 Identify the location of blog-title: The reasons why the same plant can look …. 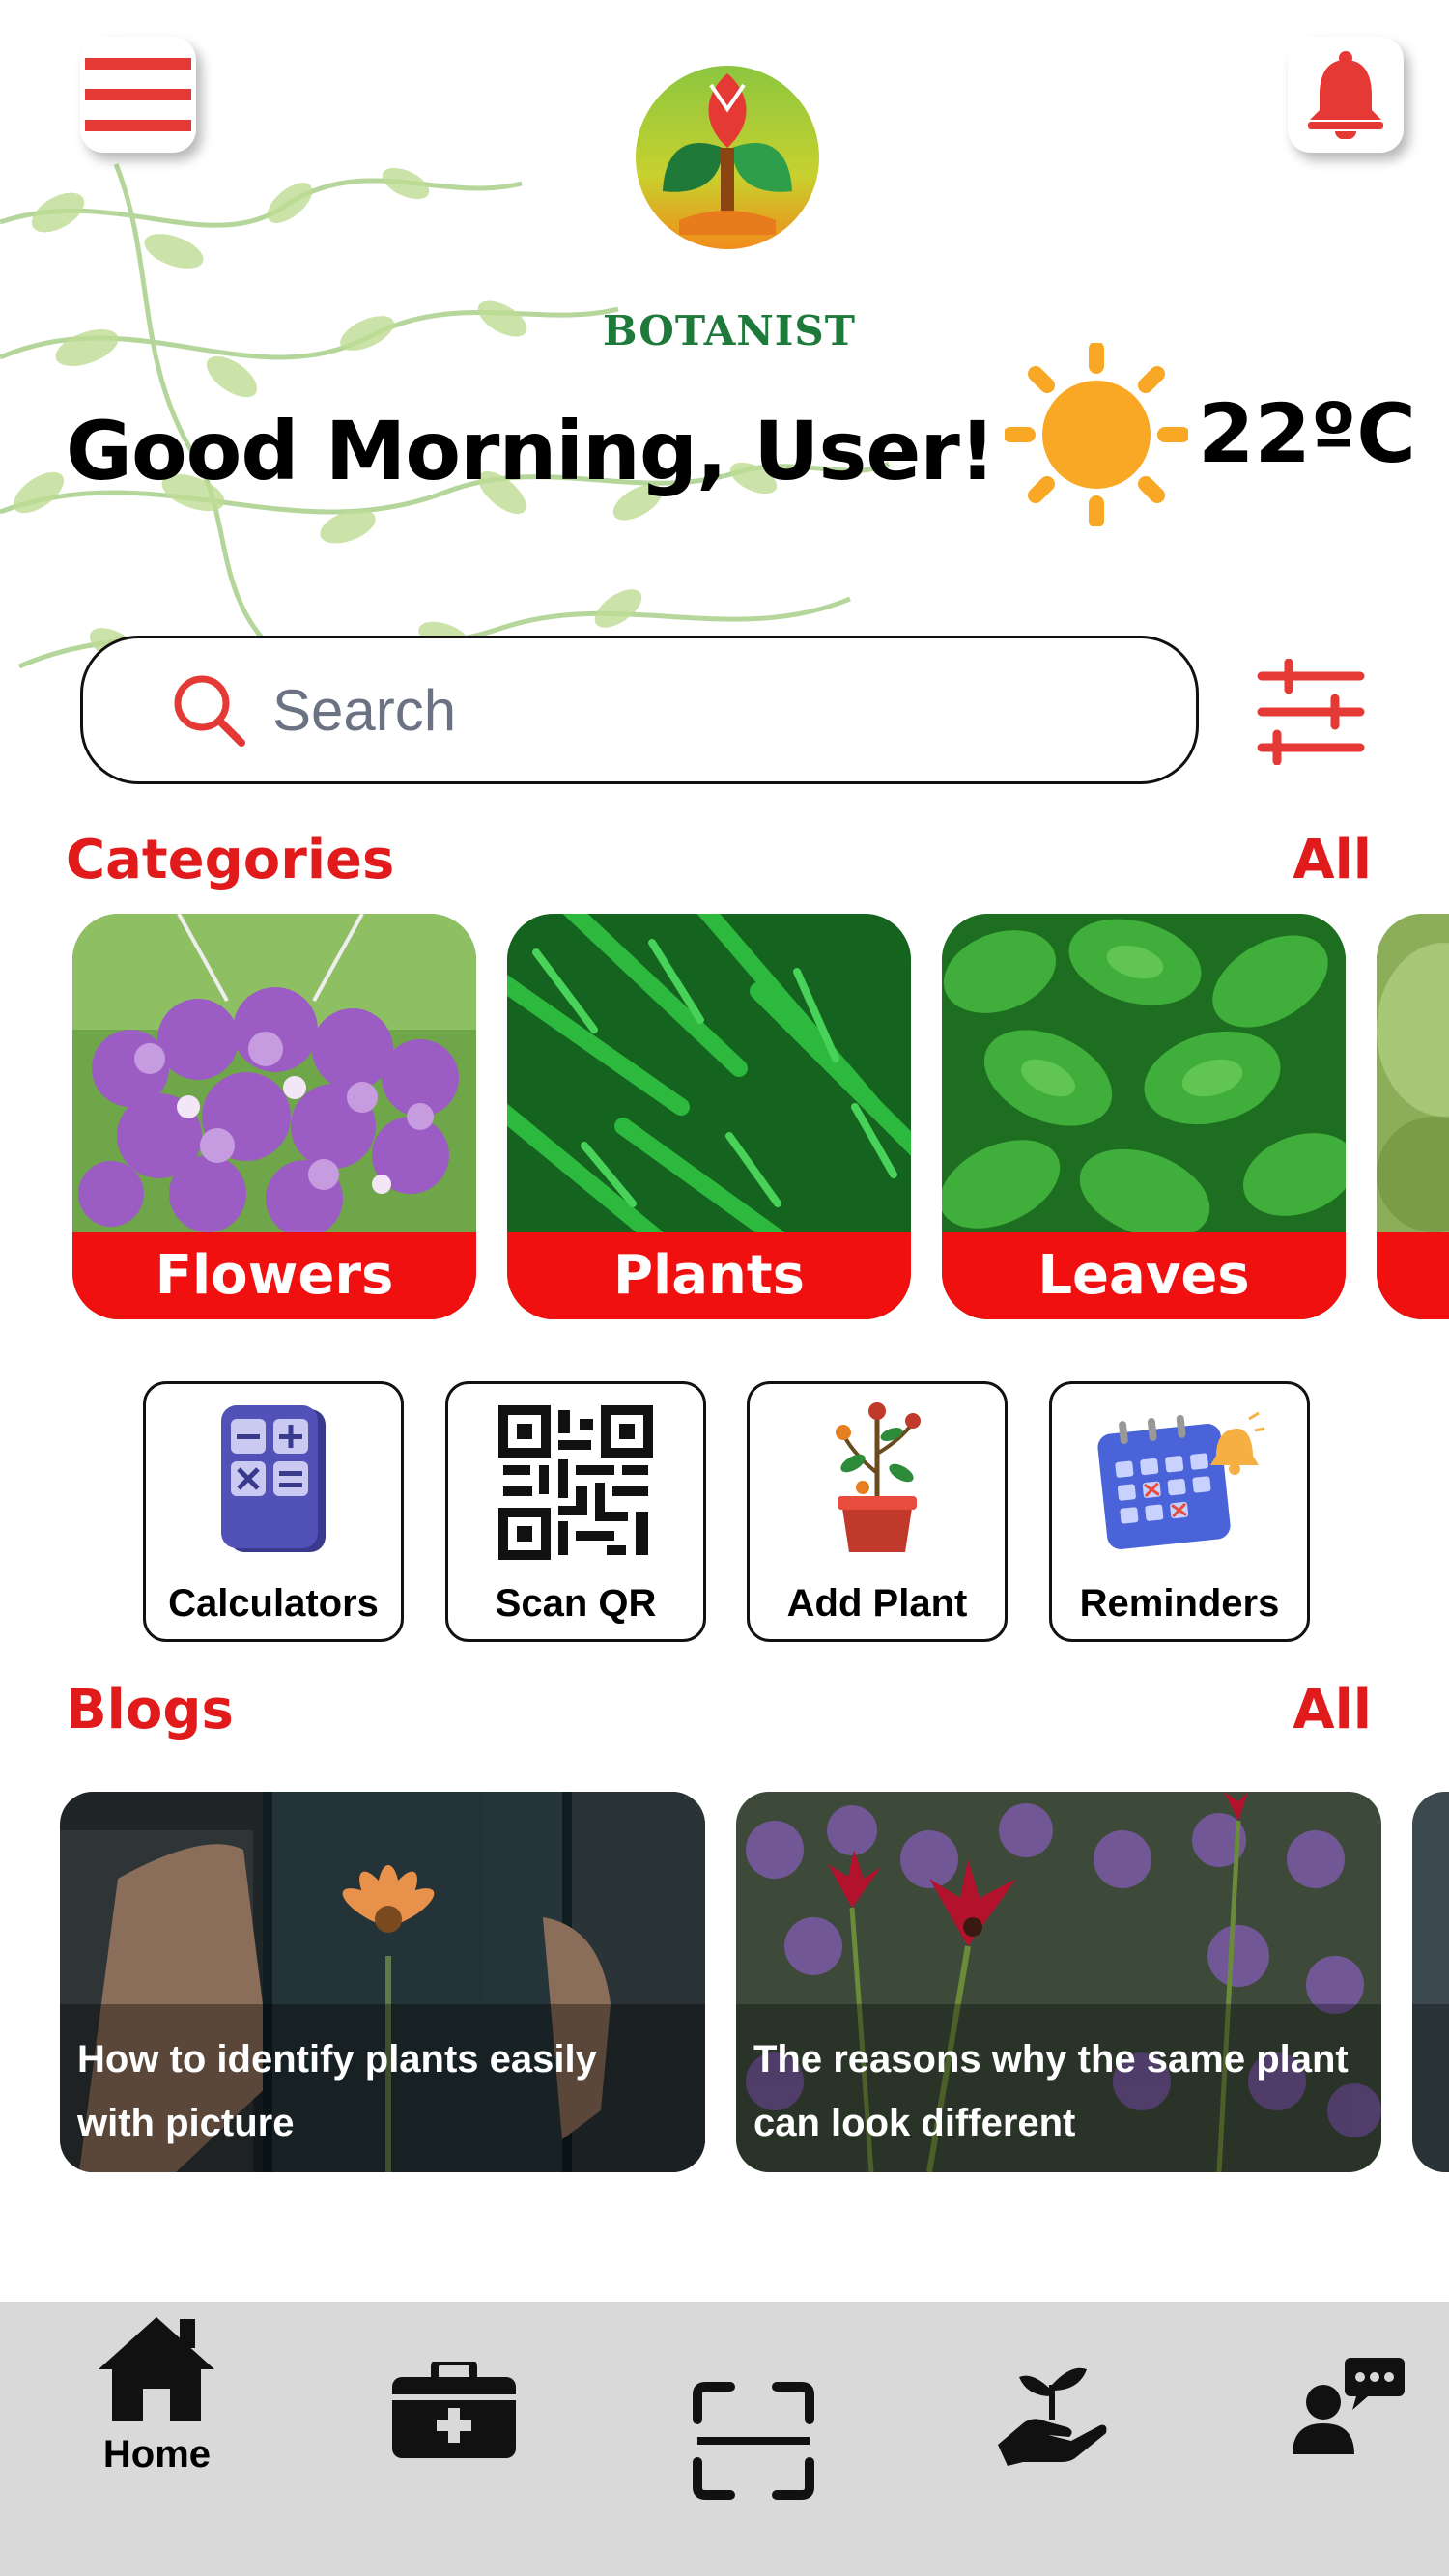
(1051, 2091).